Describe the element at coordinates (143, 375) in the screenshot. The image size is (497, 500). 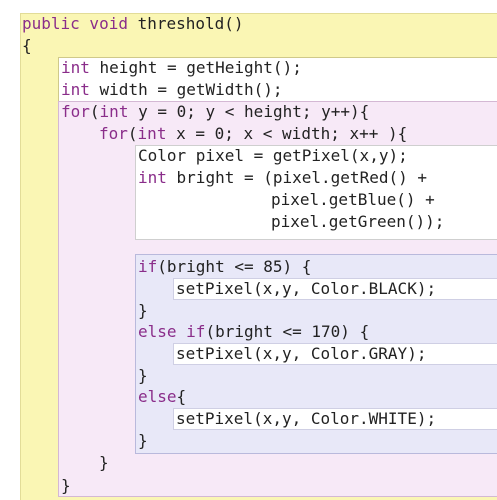
I see `elseif-close-brace: }` at that location.